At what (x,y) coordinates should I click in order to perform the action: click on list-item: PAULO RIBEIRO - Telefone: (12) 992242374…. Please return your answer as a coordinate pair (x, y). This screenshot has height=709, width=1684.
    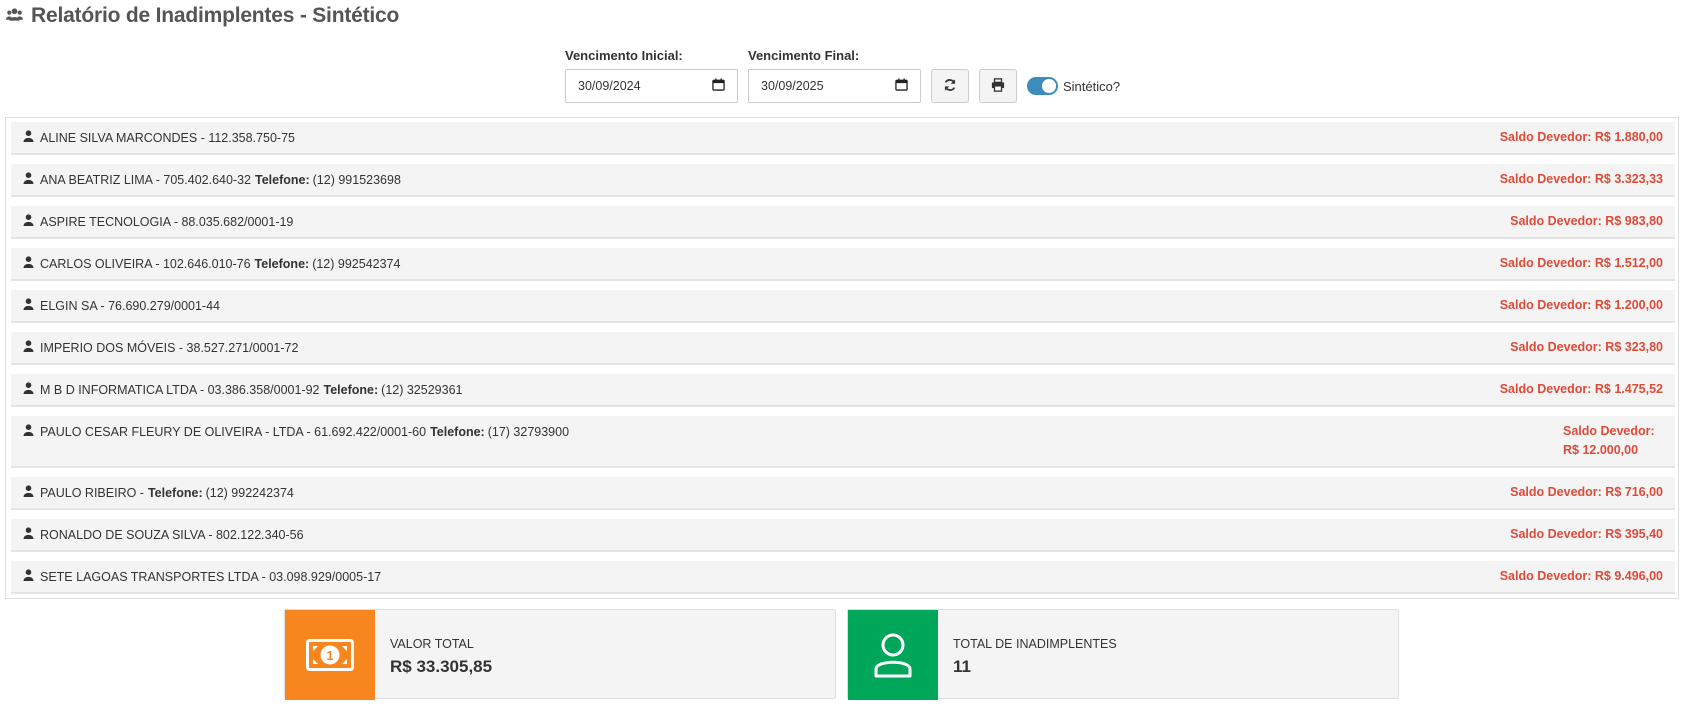
    Looking at the image, I should click on (843, 493).